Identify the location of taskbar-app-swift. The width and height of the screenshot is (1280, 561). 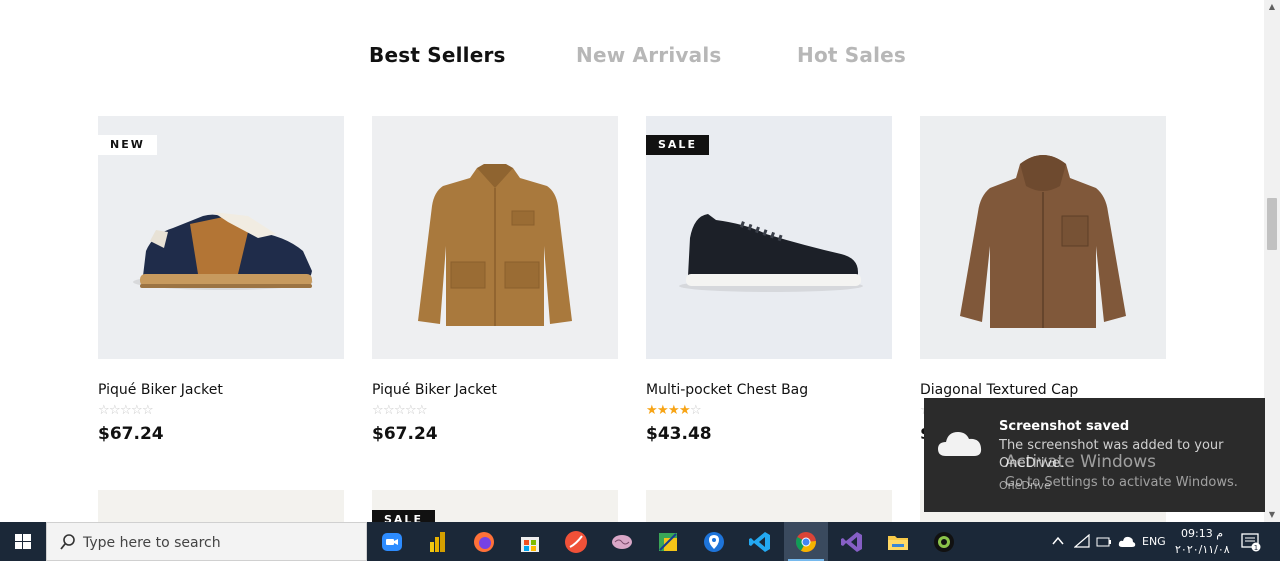
(576, 541).